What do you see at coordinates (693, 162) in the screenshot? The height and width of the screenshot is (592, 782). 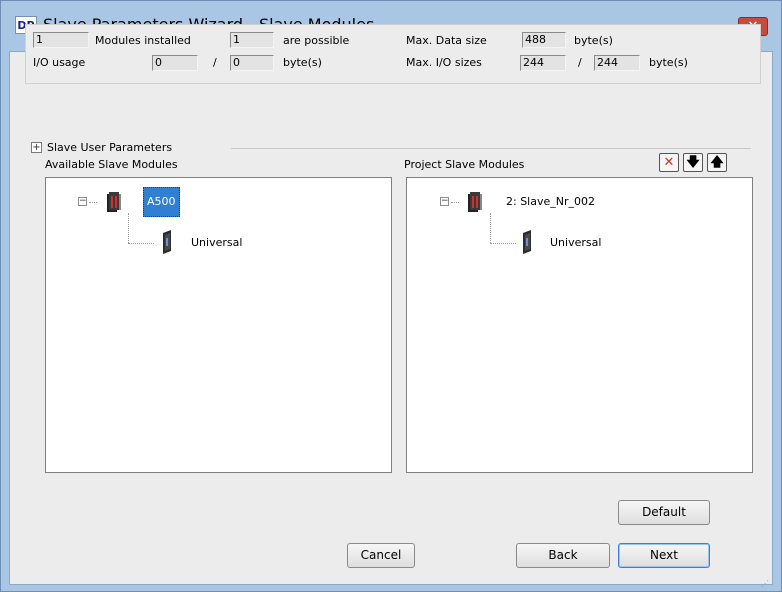 I see `move-down-button: 🡇` at bounding box center [693, 162].